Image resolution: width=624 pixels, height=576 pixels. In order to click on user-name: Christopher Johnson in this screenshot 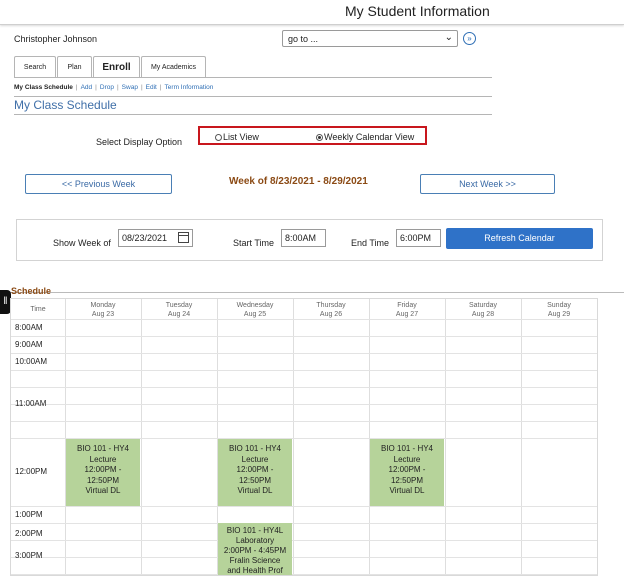, I will do `click(56, 39)`.